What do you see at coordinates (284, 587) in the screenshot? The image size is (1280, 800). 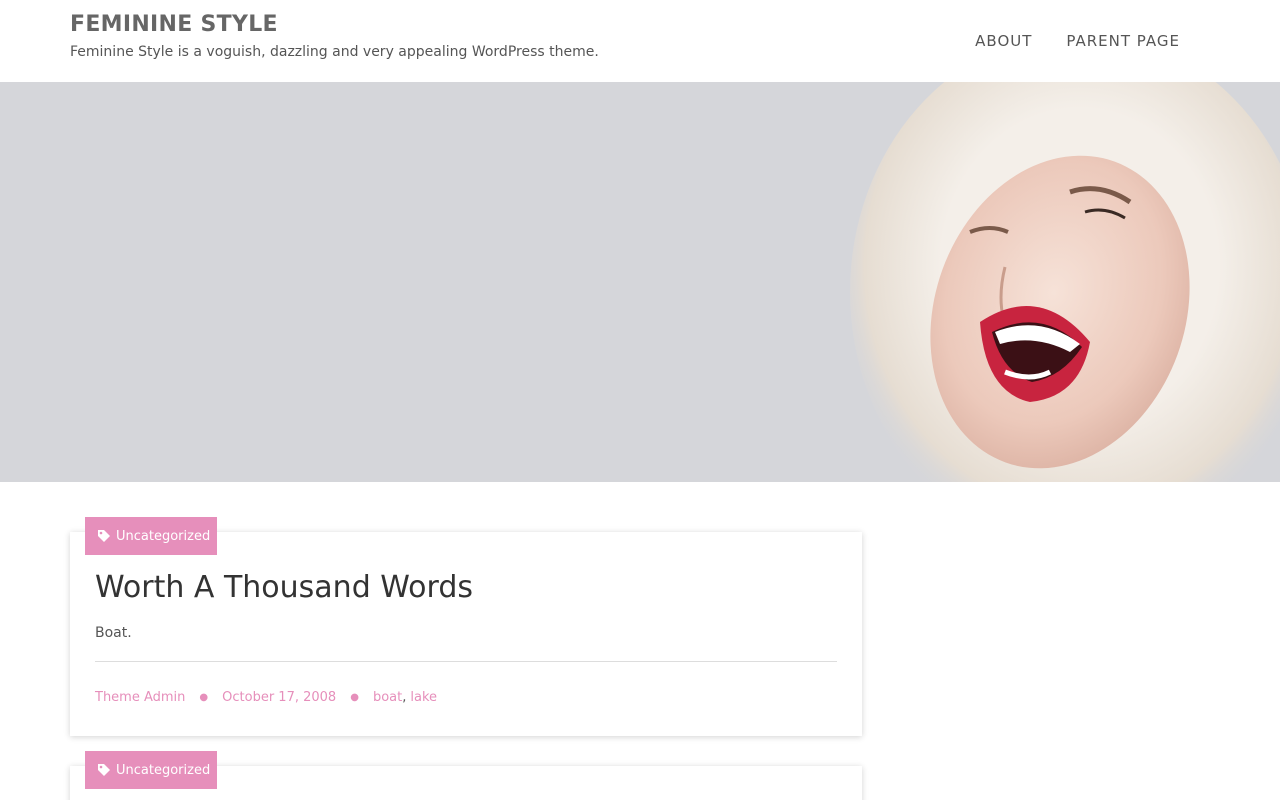 I see `post-title: Worth A Thousand Words` at bounding box center [284, 587].